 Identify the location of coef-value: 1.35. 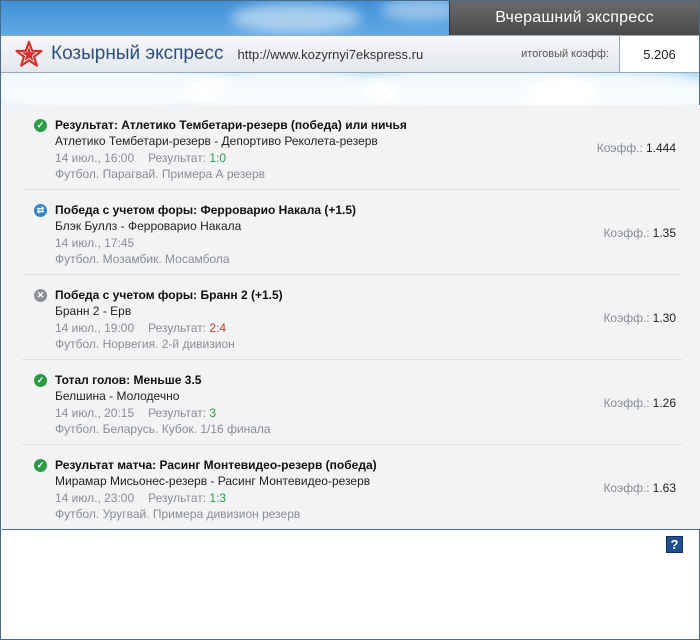
(664, 233).